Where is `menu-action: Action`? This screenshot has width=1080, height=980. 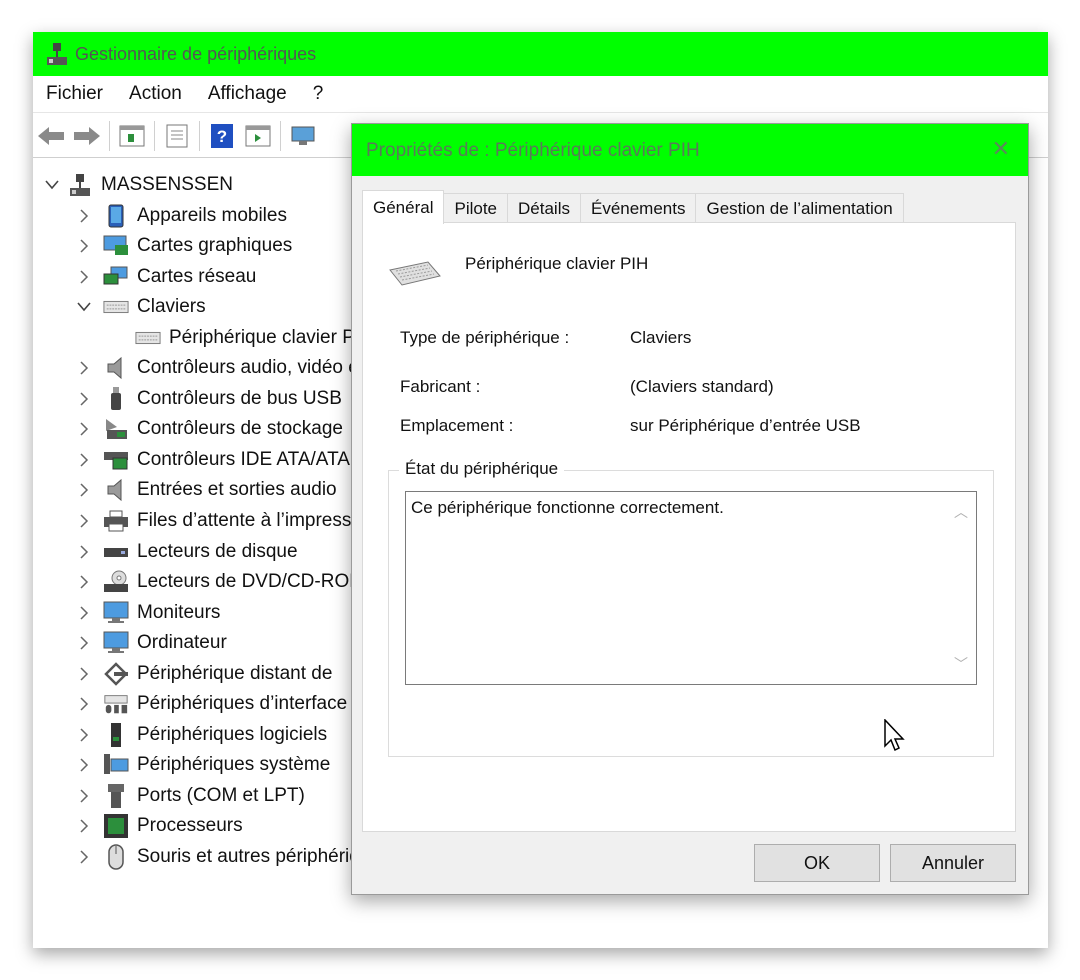
menu-action: Action is located at coordinates (155, 94).